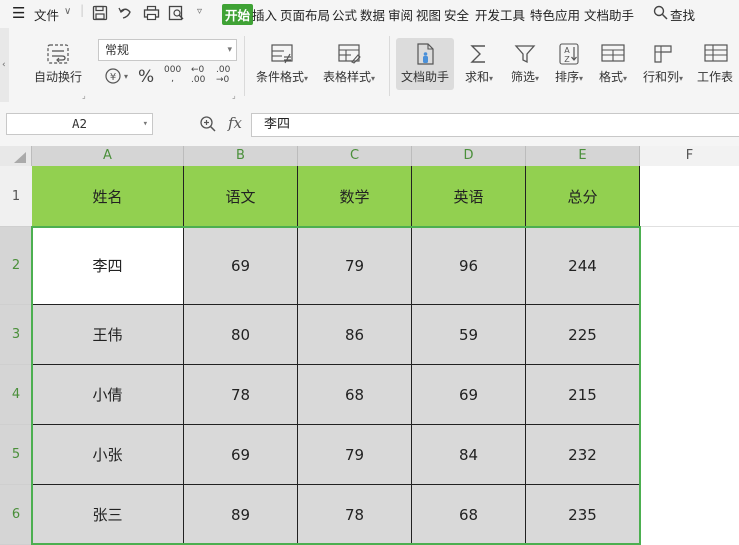  I want to click on cell-reference: A2, so click(79, 123).